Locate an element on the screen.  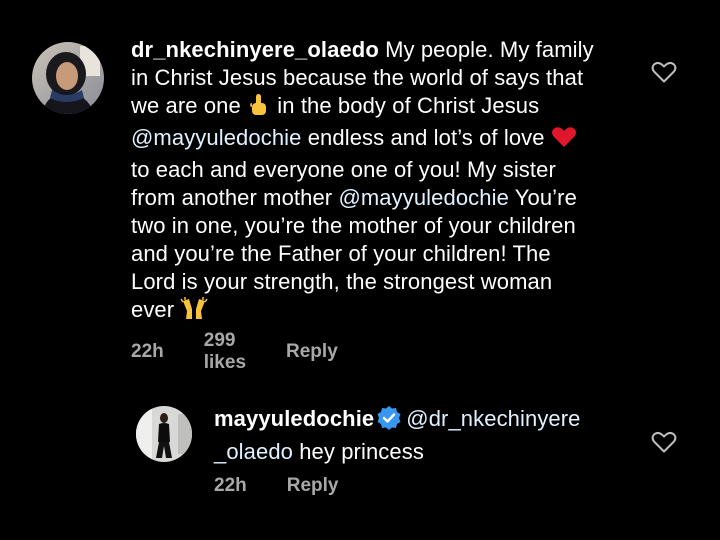
index-pointing-up-emoji is located at coordinates (259, 108).